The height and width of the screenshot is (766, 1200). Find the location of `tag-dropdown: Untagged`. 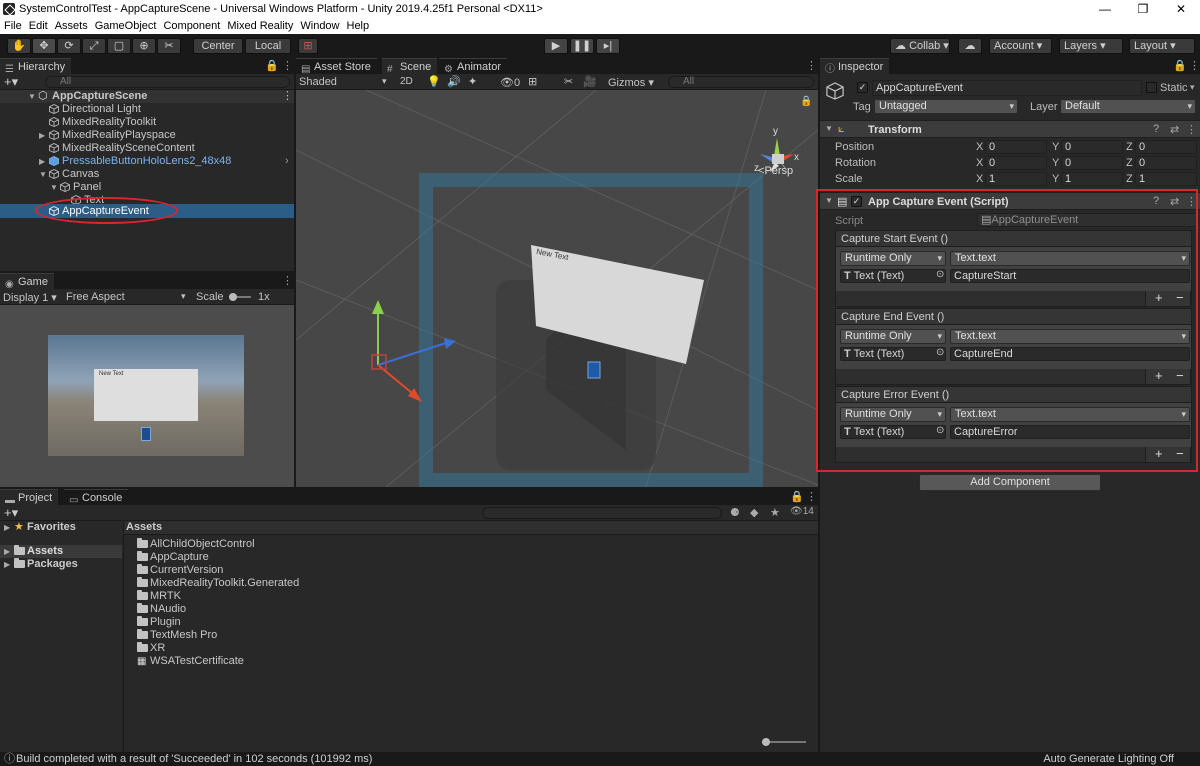

tag-dropdown: Untagged is located at coordinates (946, 106).